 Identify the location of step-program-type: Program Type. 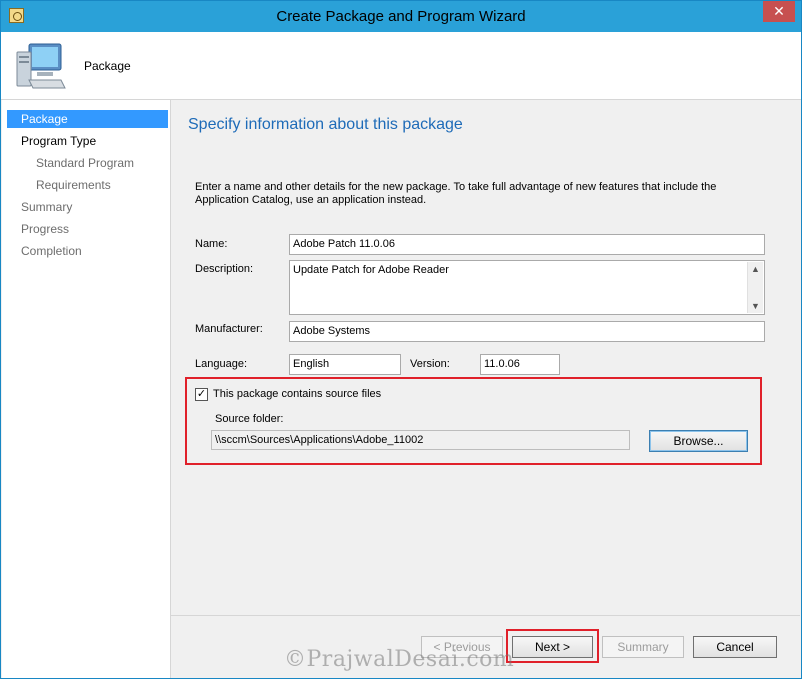
(87, 141).